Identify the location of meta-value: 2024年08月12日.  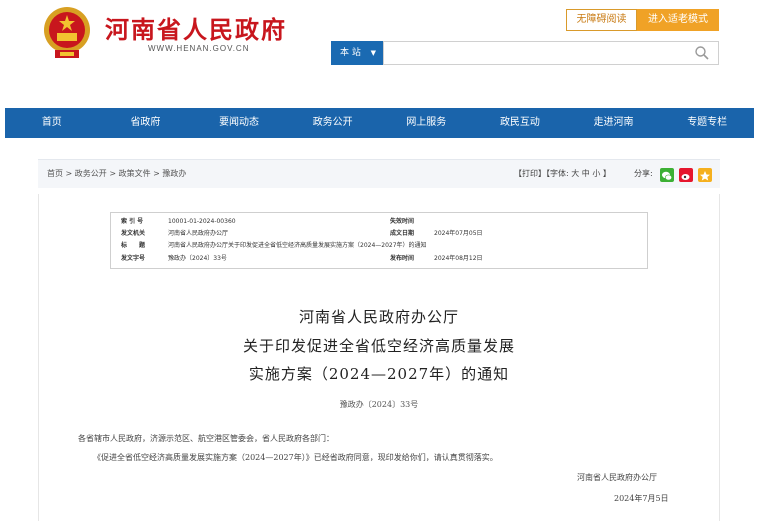
(458, 258).